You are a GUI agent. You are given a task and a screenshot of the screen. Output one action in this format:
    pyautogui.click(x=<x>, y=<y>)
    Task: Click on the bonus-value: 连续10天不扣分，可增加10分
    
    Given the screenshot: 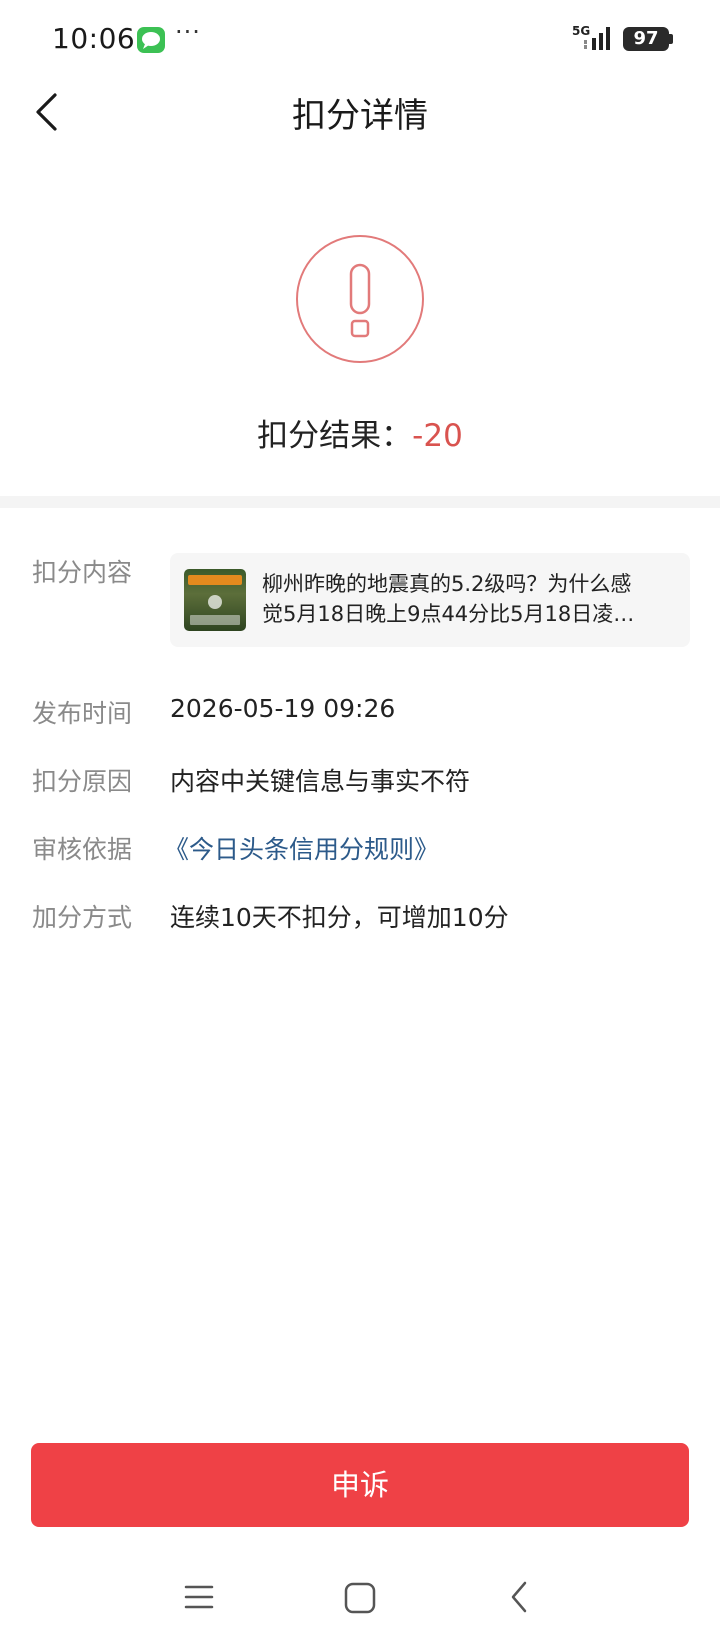 What is the action you would take?
    pyautogui.click(x=339, y=917)
    